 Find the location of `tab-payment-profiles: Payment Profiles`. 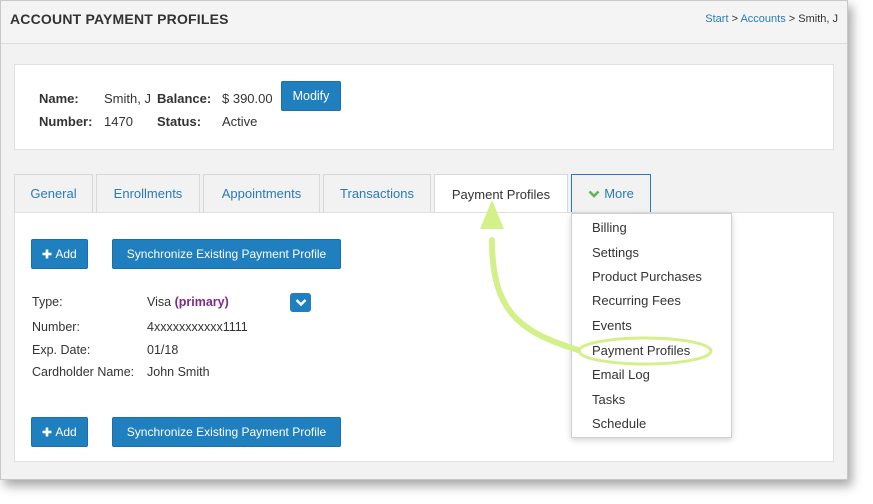

tab-payment-profiles: Payment Profiles is located at coordinates (501, 193).